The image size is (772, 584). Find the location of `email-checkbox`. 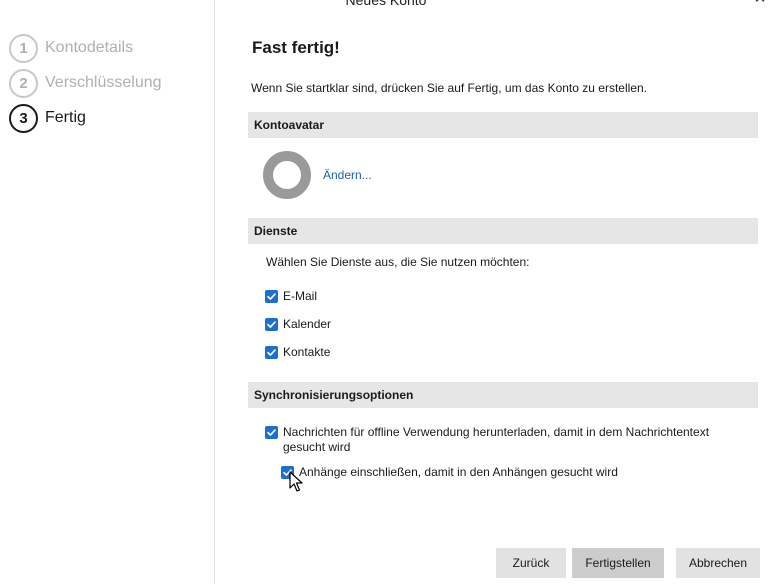

email-checkbox is located at coordinates (271, 296).